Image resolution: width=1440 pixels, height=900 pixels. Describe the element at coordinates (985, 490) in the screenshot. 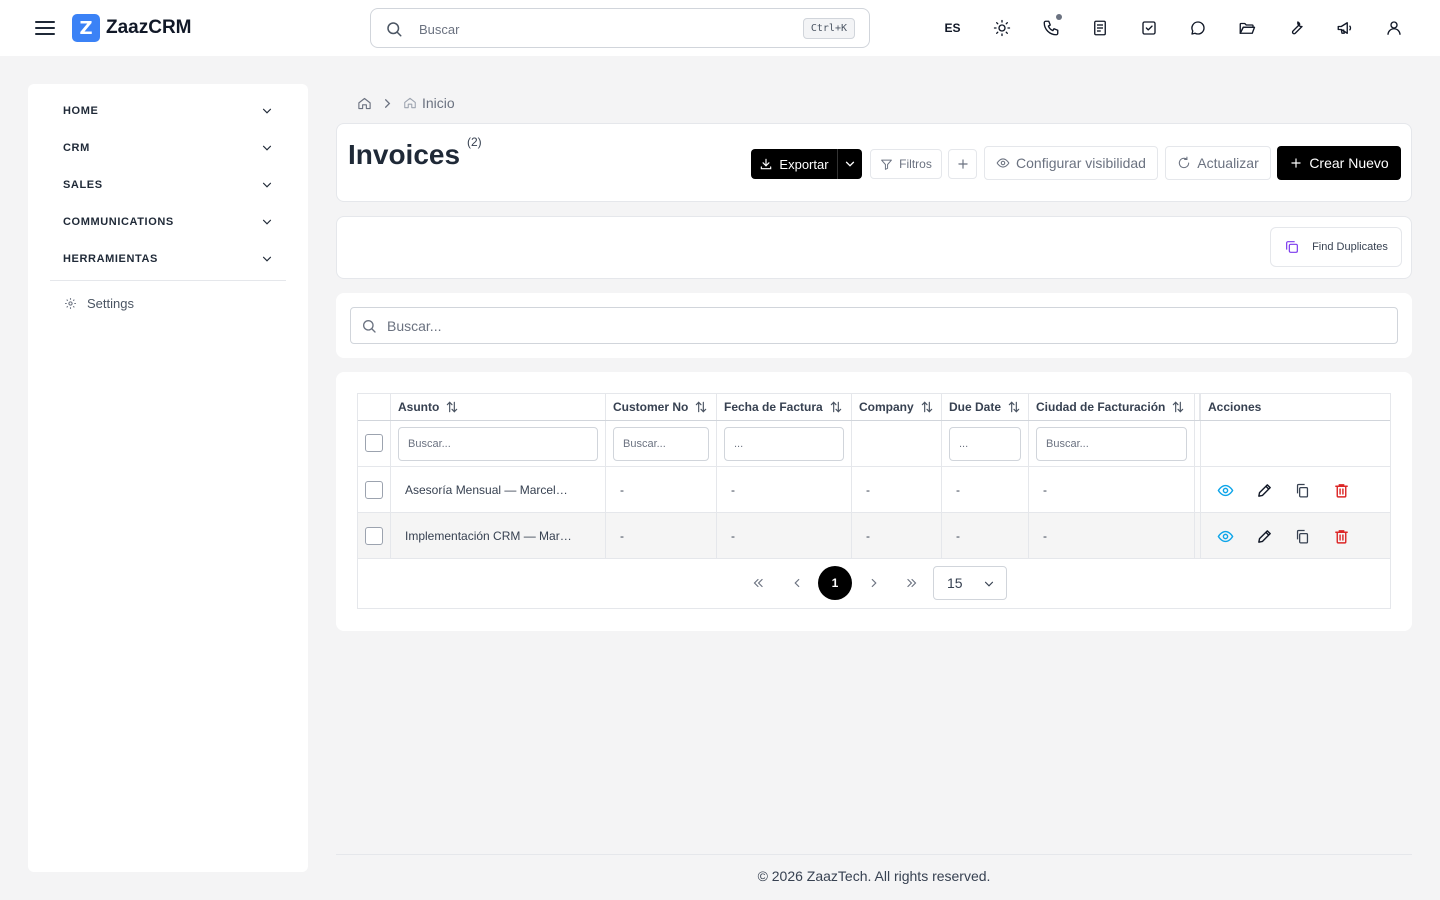

I see `cell-due-date: -` at that location.